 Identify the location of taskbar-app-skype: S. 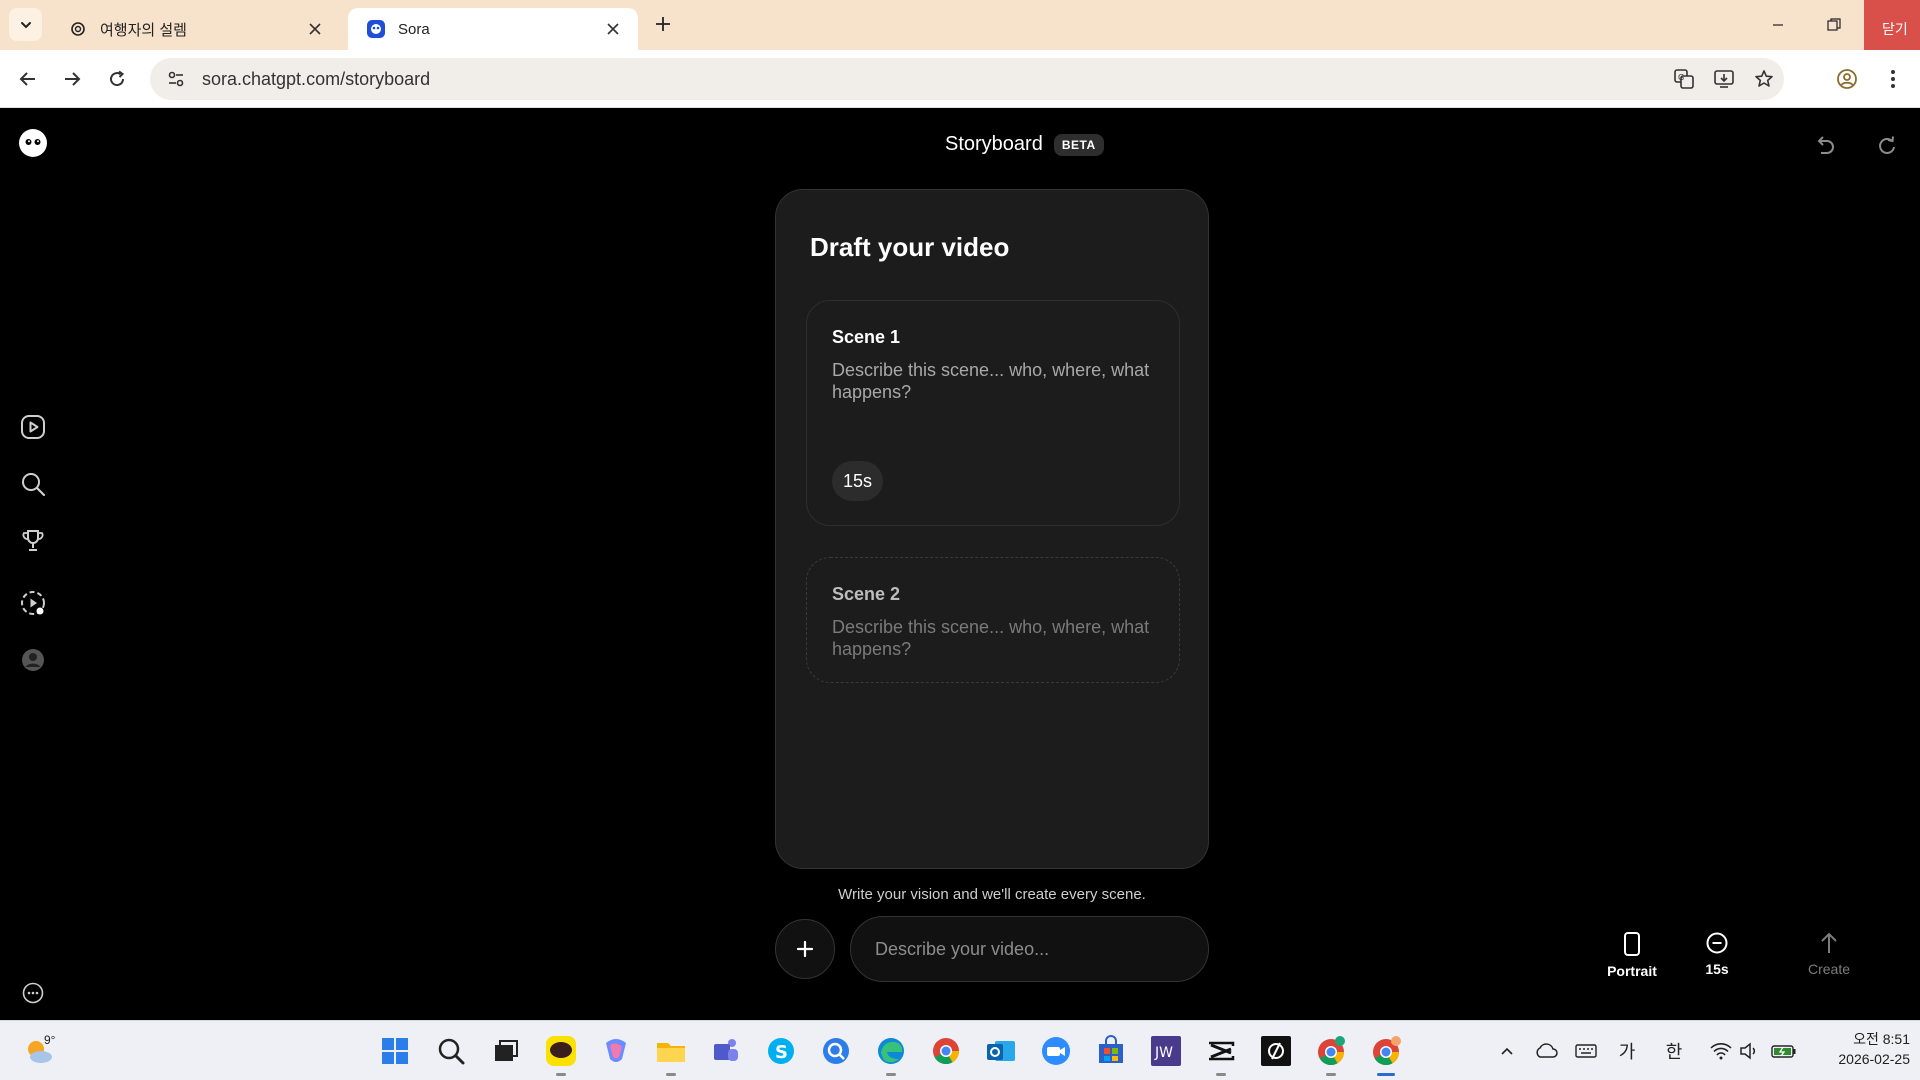
(781, 1051).